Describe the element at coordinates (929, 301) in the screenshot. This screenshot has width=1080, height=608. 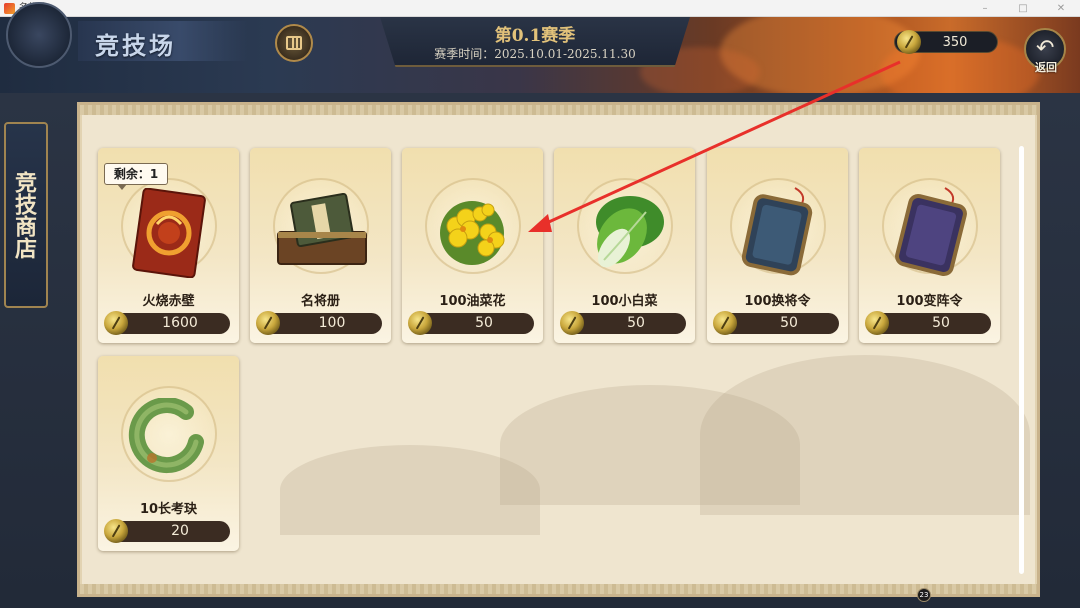
I see `item-name: 100变阵令` at that location.